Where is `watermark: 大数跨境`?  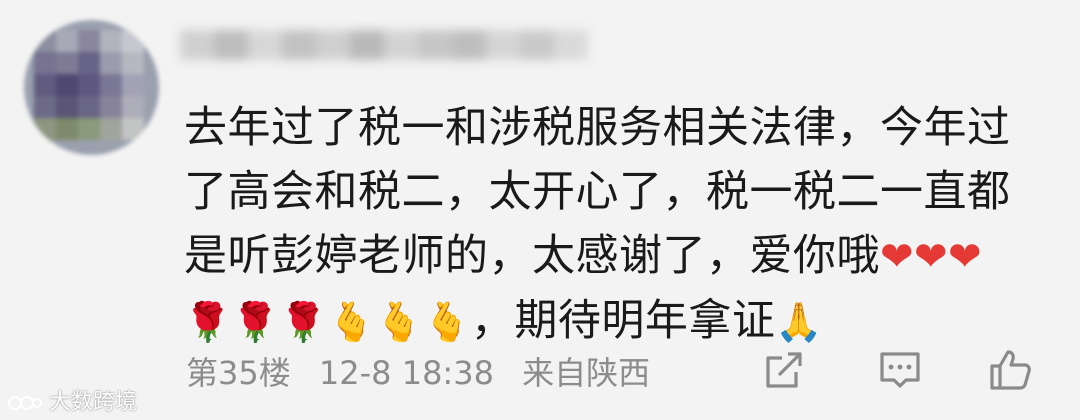 watermark: 大数跨境 is located at coordinates (72, 400).